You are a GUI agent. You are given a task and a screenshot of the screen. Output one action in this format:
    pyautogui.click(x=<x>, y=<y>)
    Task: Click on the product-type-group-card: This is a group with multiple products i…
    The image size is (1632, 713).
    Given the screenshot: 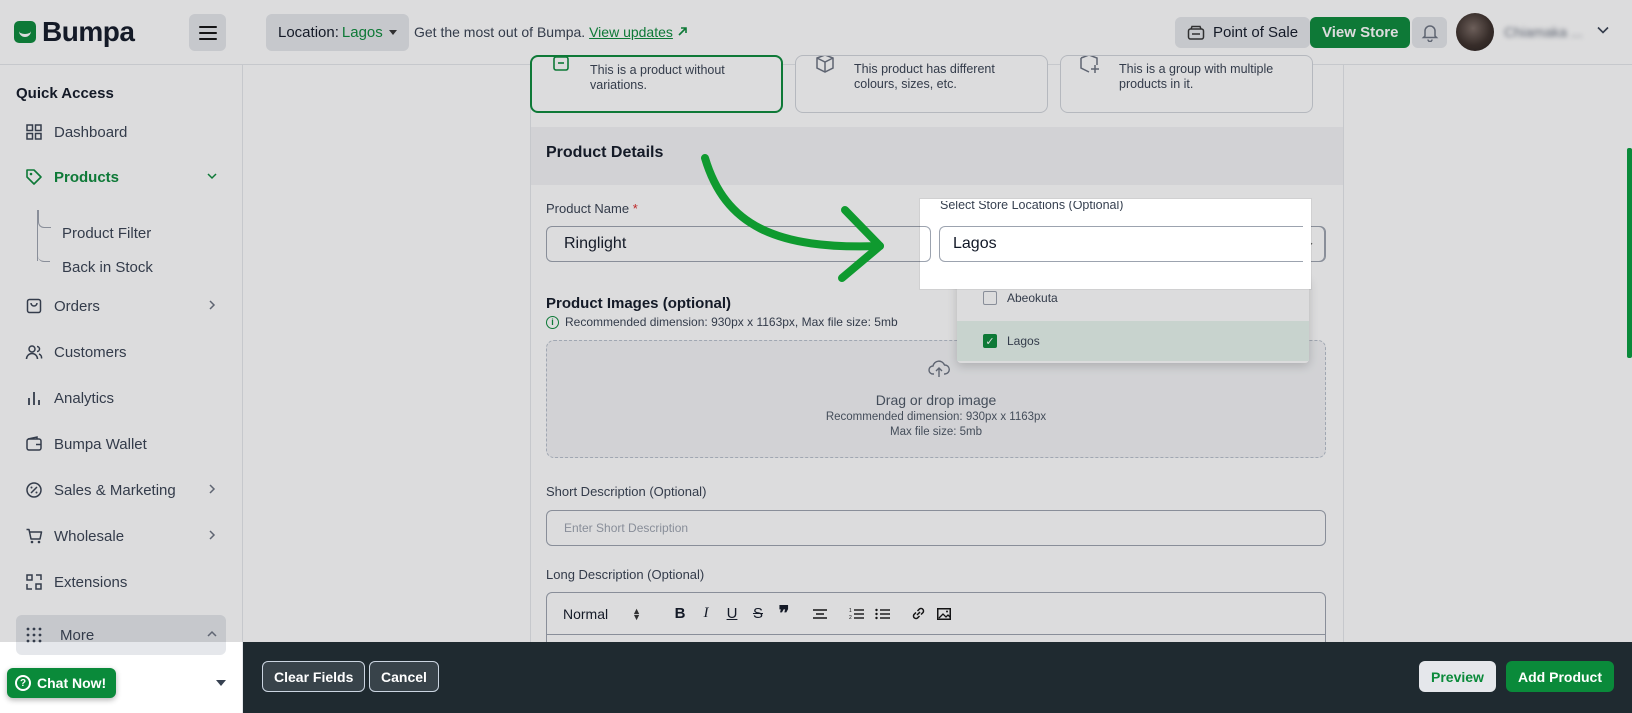 What is the action you would take?
    pyautogui.click(x=1186, y=84)
    